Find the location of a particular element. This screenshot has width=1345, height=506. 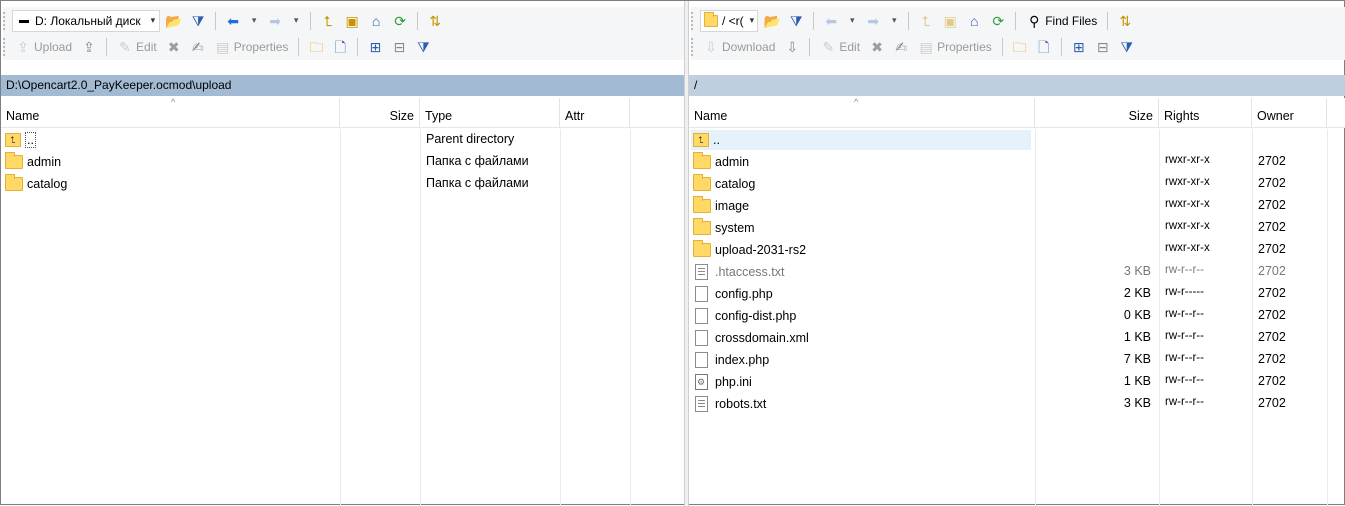

list-item: robots.txt 3 KB rw-r--r-- 2702 is located at coordinates (1017, 404).